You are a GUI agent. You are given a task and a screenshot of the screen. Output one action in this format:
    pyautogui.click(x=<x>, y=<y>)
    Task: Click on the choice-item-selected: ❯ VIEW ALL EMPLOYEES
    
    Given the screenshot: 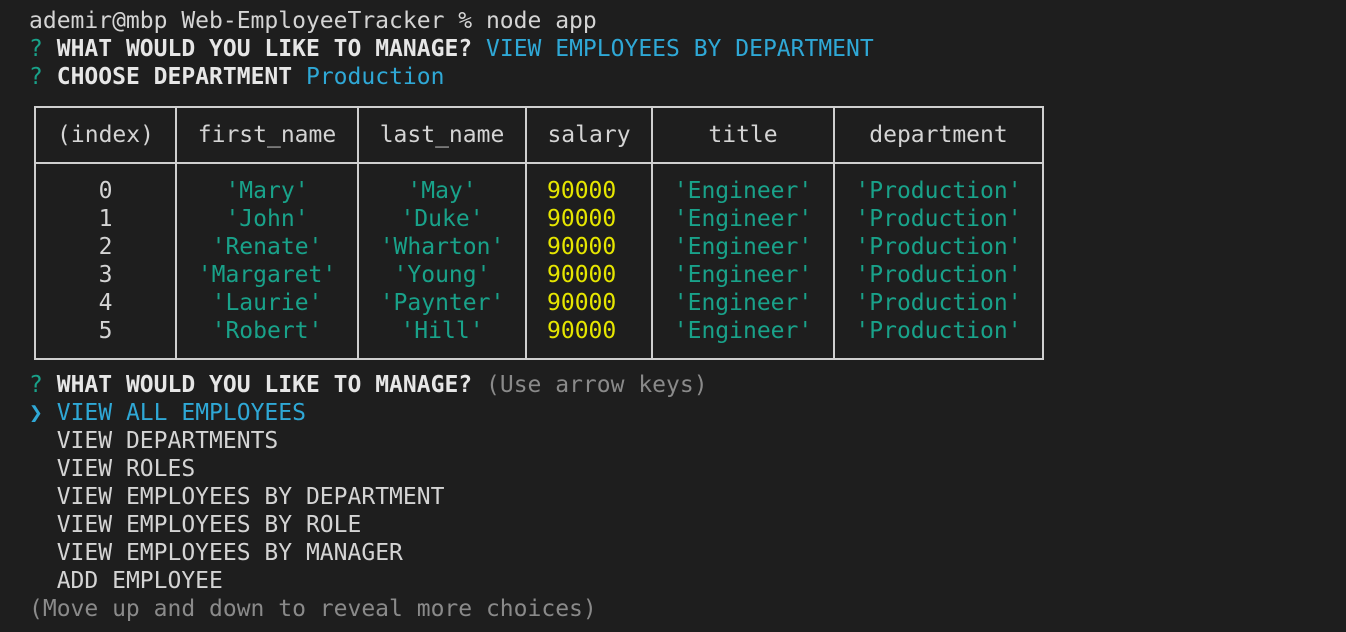 What is the action you would take?
    pyautogui.click(x=167, y=413)
    